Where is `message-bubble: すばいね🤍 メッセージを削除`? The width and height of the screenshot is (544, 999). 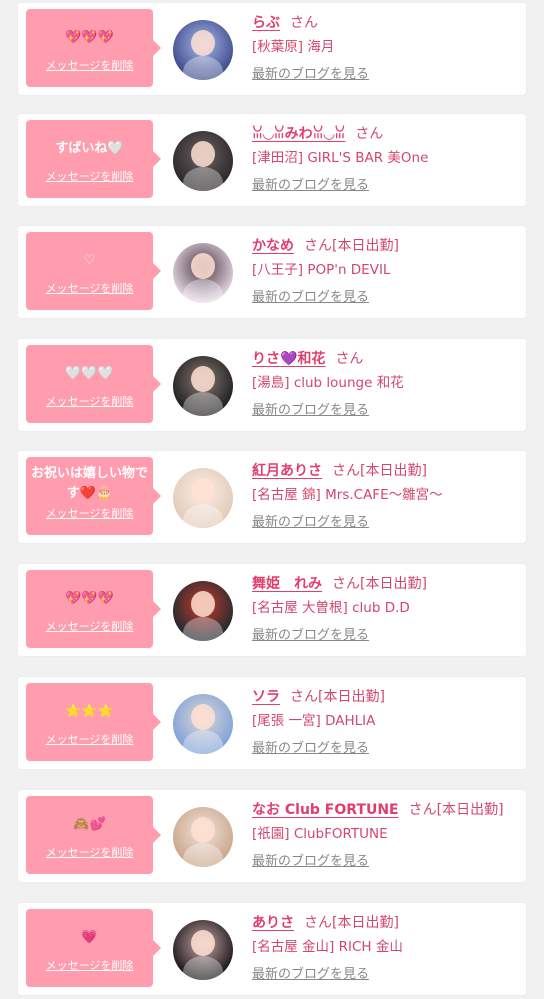 message-bubble: すばいね🤍 メッセージを削除 is located at coordinates (93, 159).